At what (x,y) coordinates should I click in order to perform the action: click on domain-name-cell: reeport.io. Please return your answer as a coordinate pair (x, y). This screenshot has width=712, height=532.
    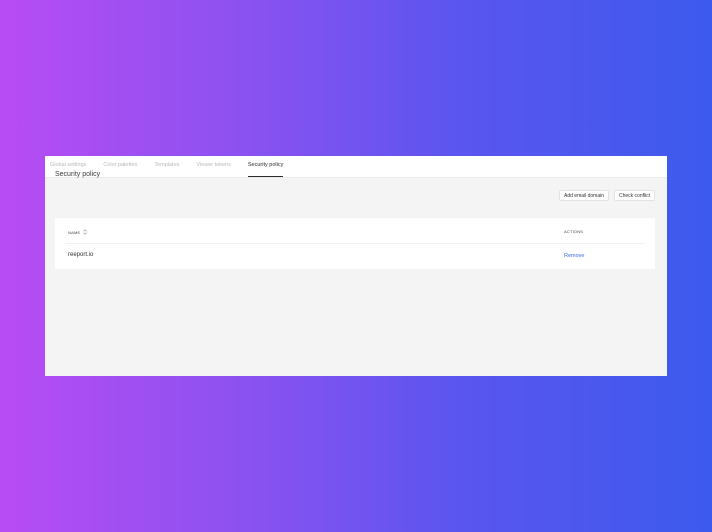
    Looking at the image, I should click on (81, 255).